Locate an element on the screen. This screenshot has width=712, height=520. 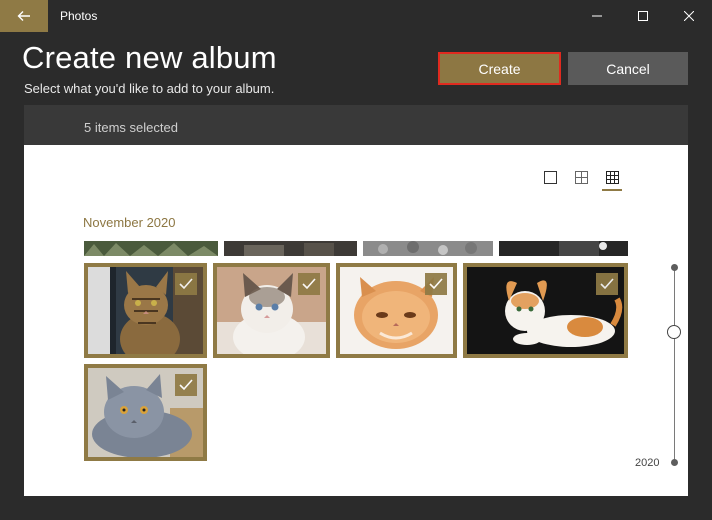
small-grid-button is located at coordinates (612, 177).